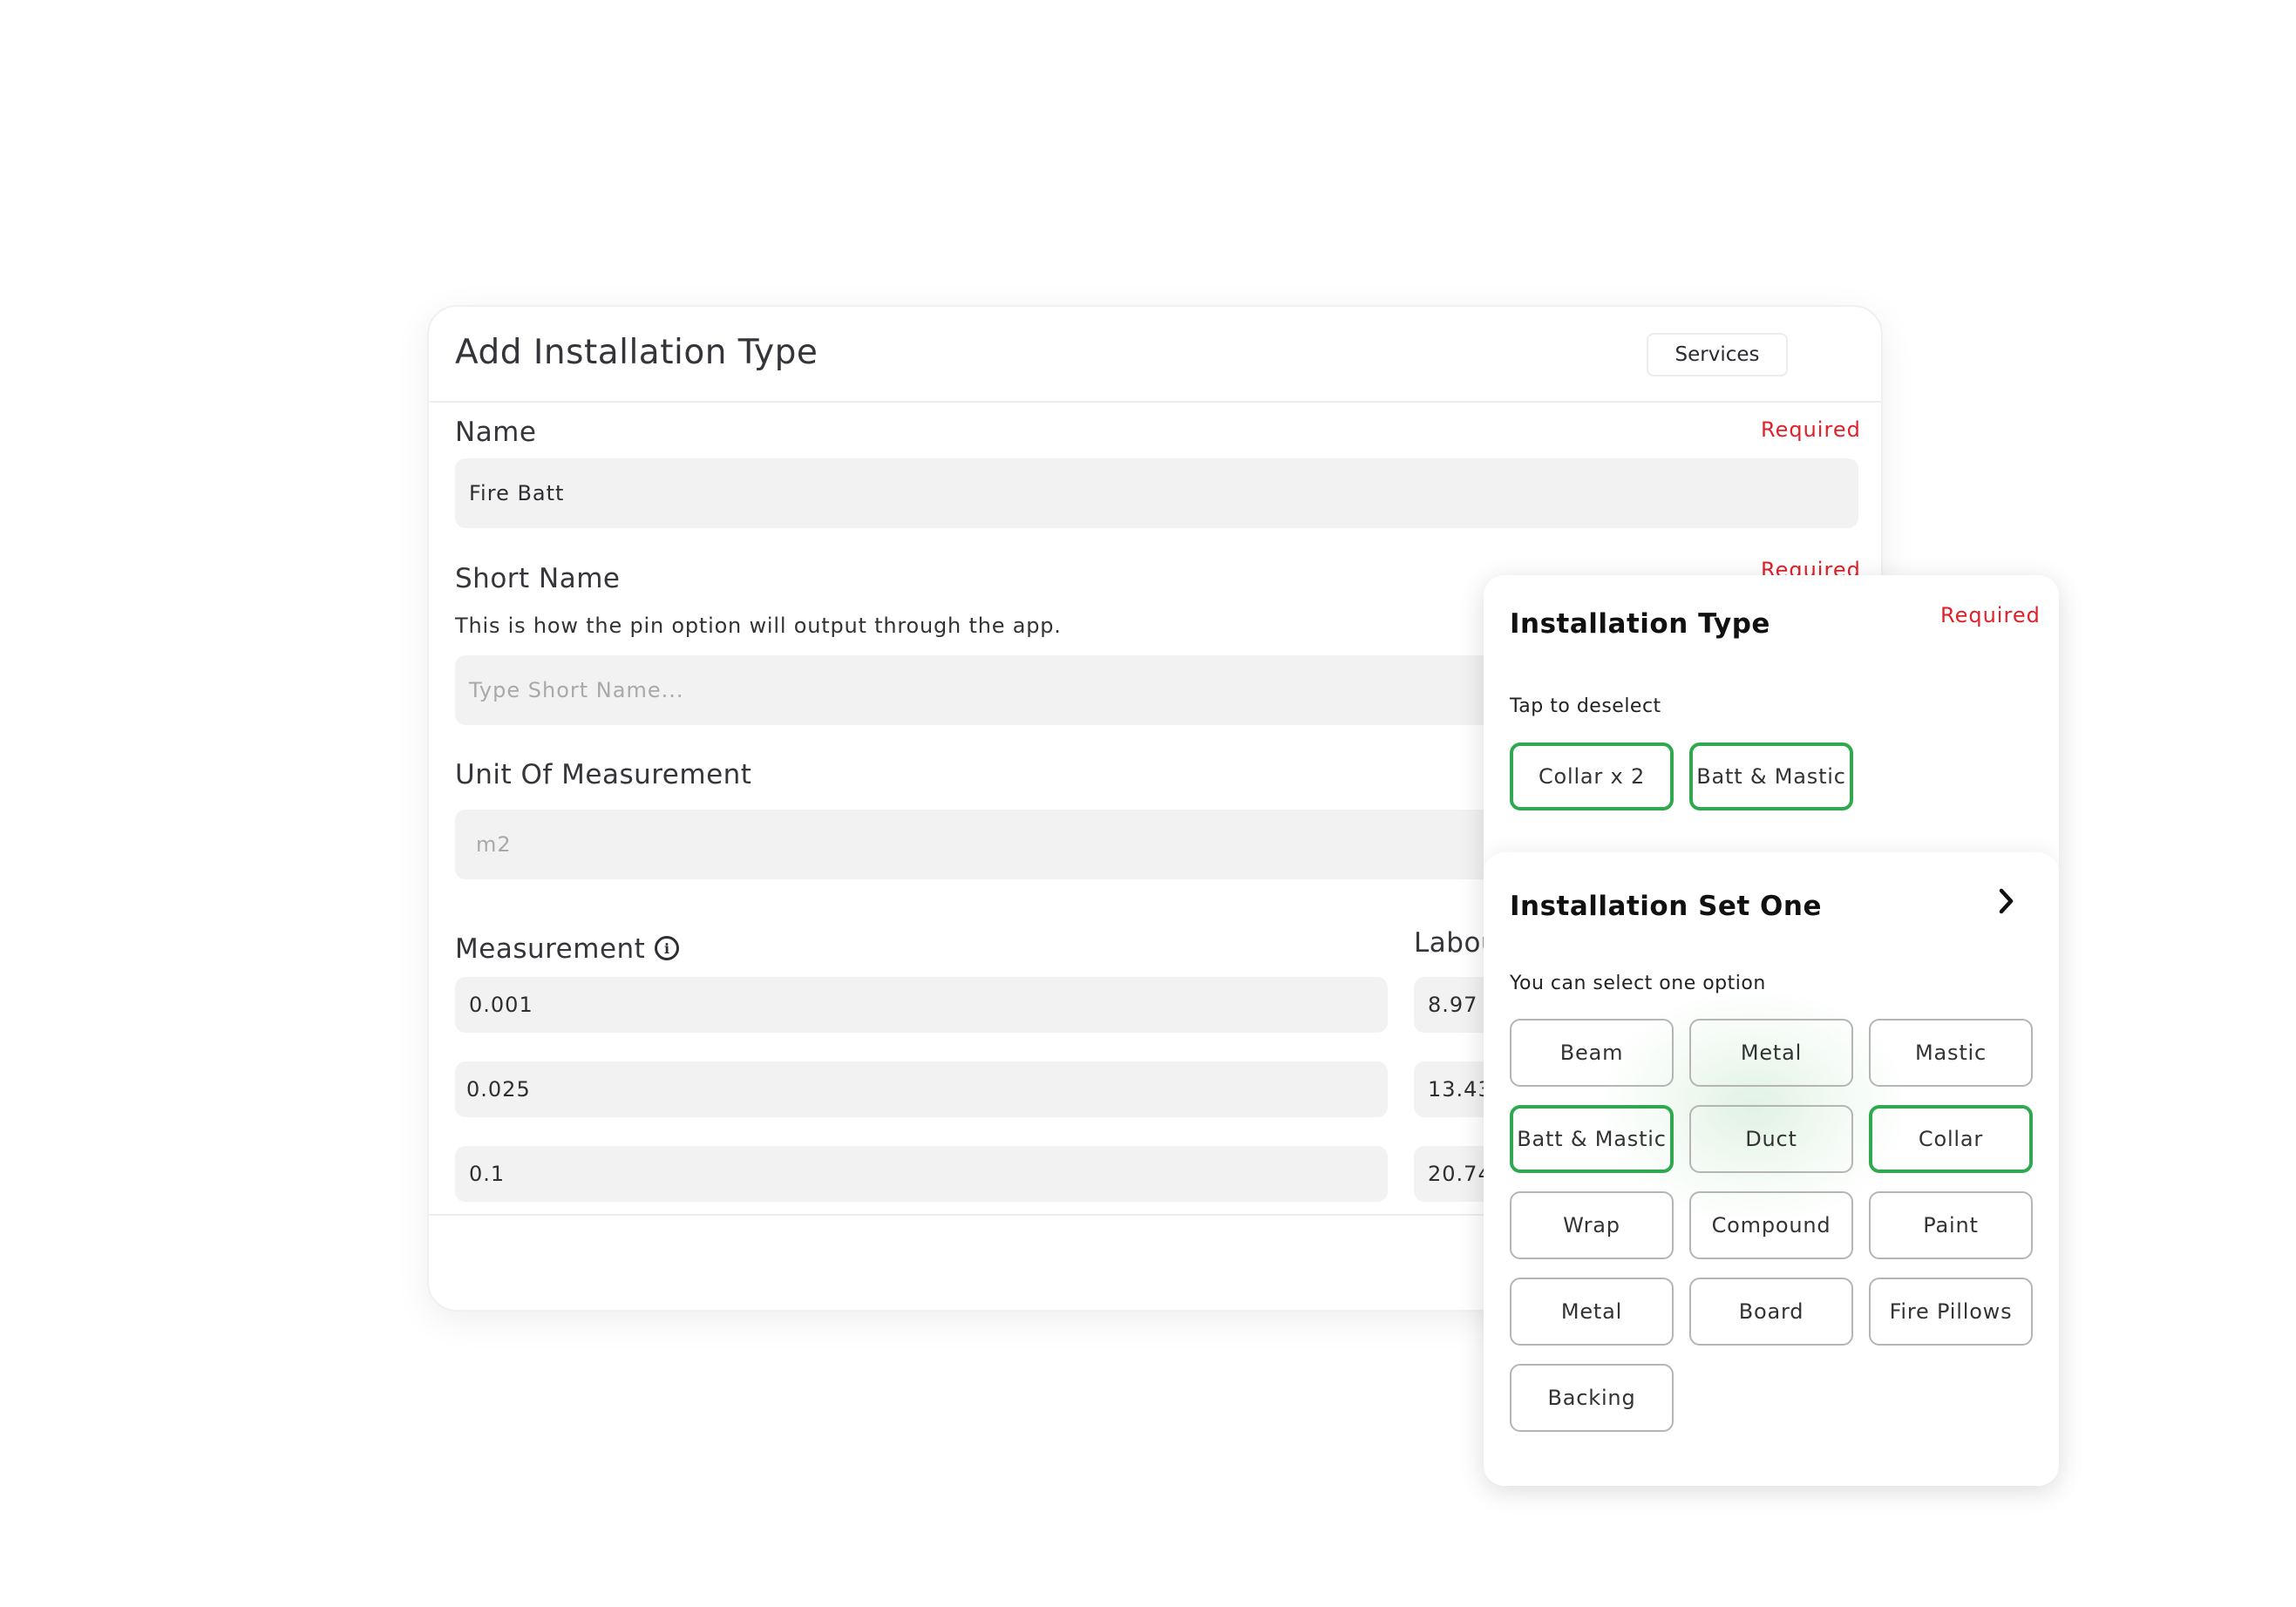 The width and height of the screenshot is (2296, 1607). What do you see at coordinates (1155, 355) in the screenshot?
I see `card-header: Add Installation Type Services` at bounding box center [1155, 355].